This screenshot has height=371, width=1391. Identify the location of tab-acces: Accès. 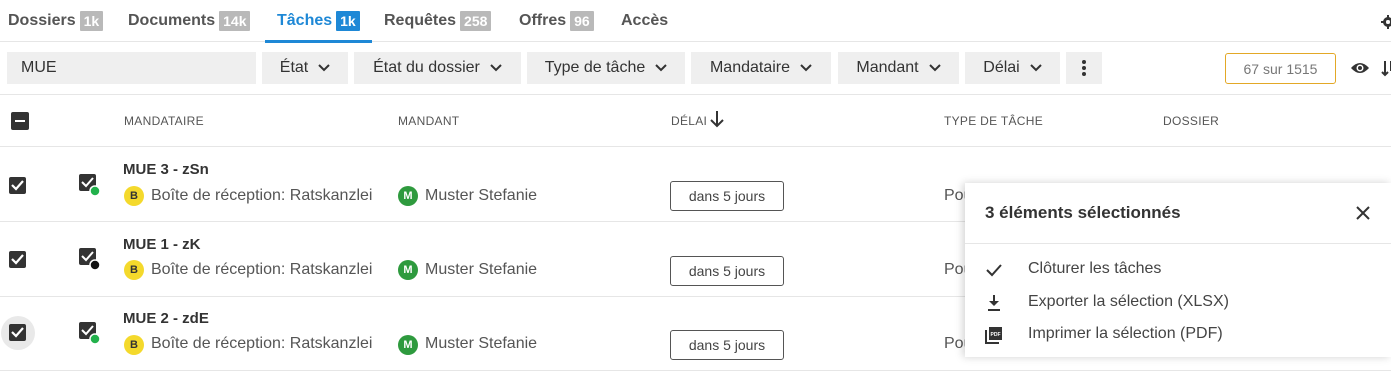
(644, 21).